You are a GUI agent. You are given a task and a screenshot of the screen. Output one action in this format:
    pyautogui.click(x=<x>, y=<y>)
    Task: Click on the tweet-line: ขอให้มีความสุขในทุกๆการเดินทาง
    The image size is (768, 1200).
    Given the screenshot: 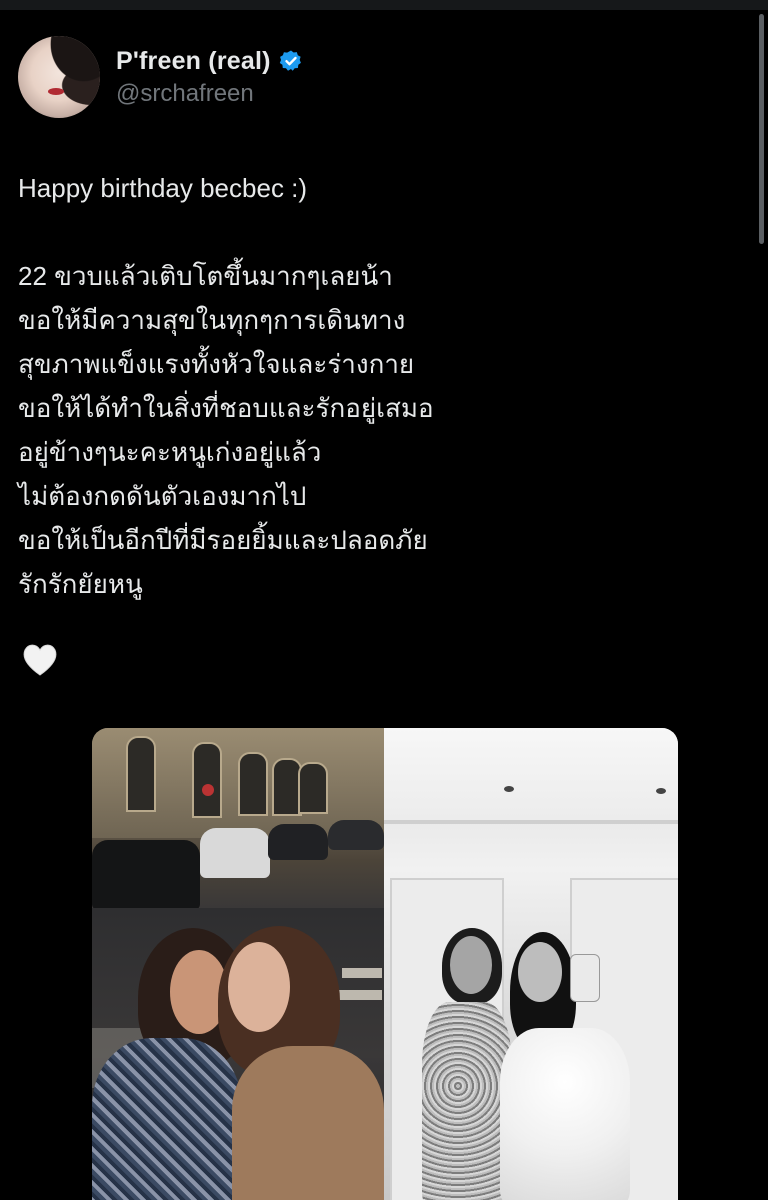 What is the action you would take?
    pyautogui.click(x=212, y=320)
    